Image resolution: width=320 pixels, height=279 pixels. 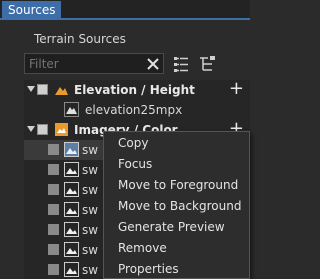 What do you see at coordinates (61, 129) in the screenshot?
I see `imagery-folder-icon` at bounding box center [61, 129].